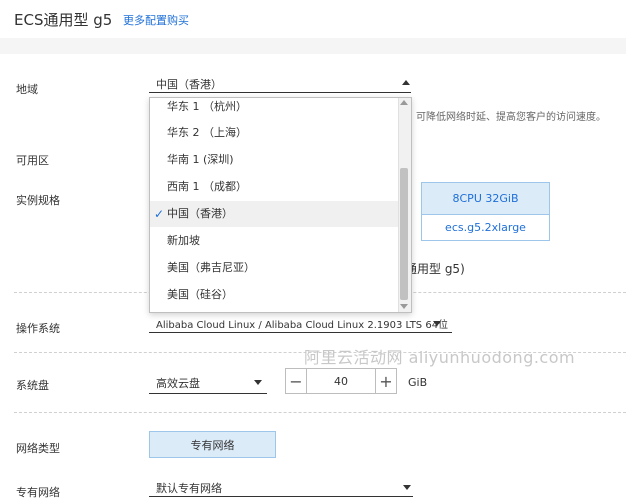  I want to click on more-config-link: 更多配置购买, so click(156, 20).